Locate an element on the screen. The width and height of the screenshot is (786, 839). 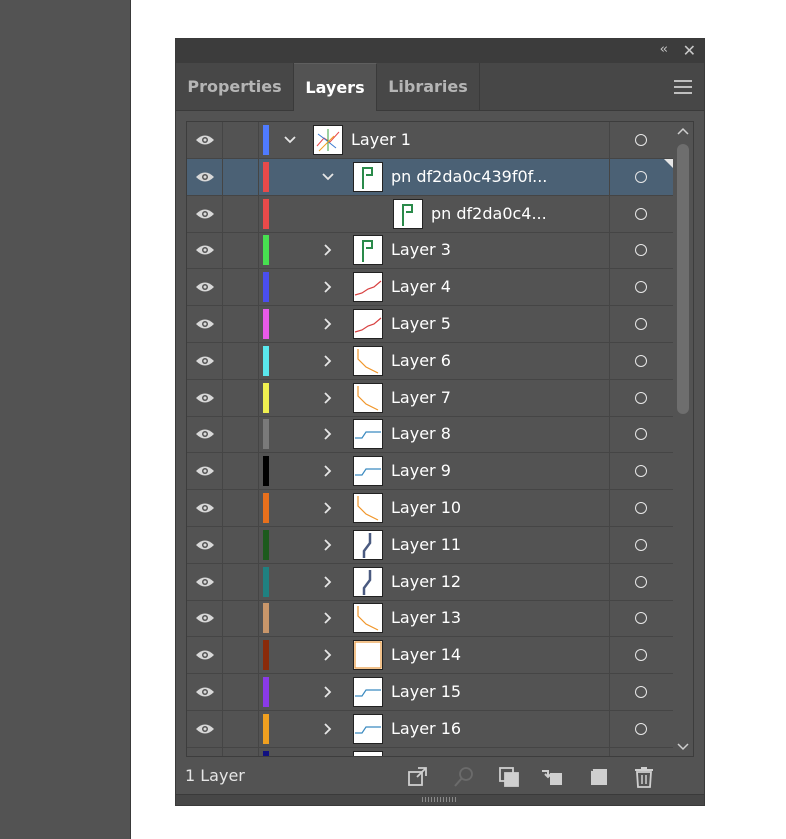
layer-row: Layer 8 is located at coordinates (430, 435).